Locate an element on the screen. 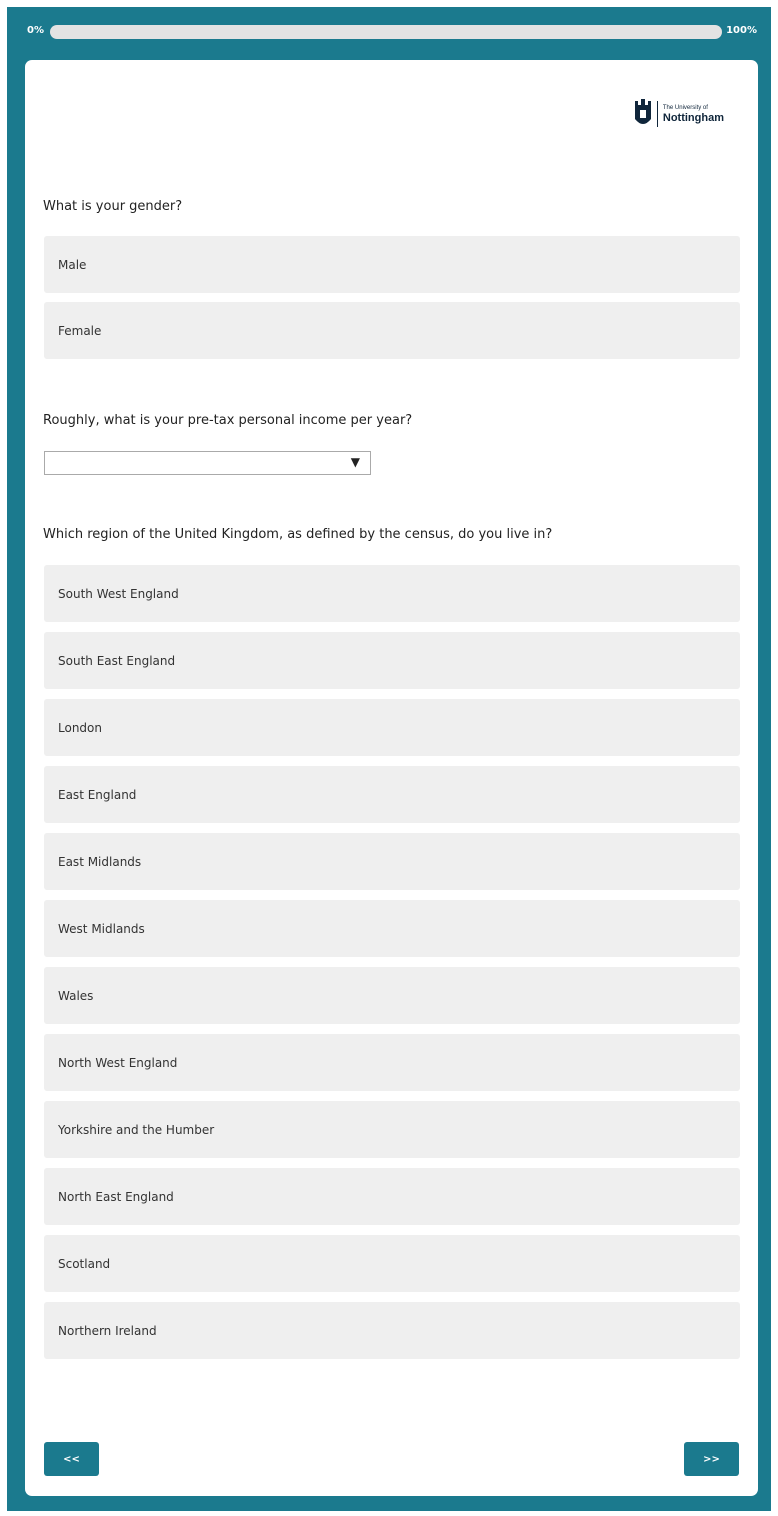 The height and width of the screenshot is (1516, 778). region-option: South East England is located at coordinates (392, 660).